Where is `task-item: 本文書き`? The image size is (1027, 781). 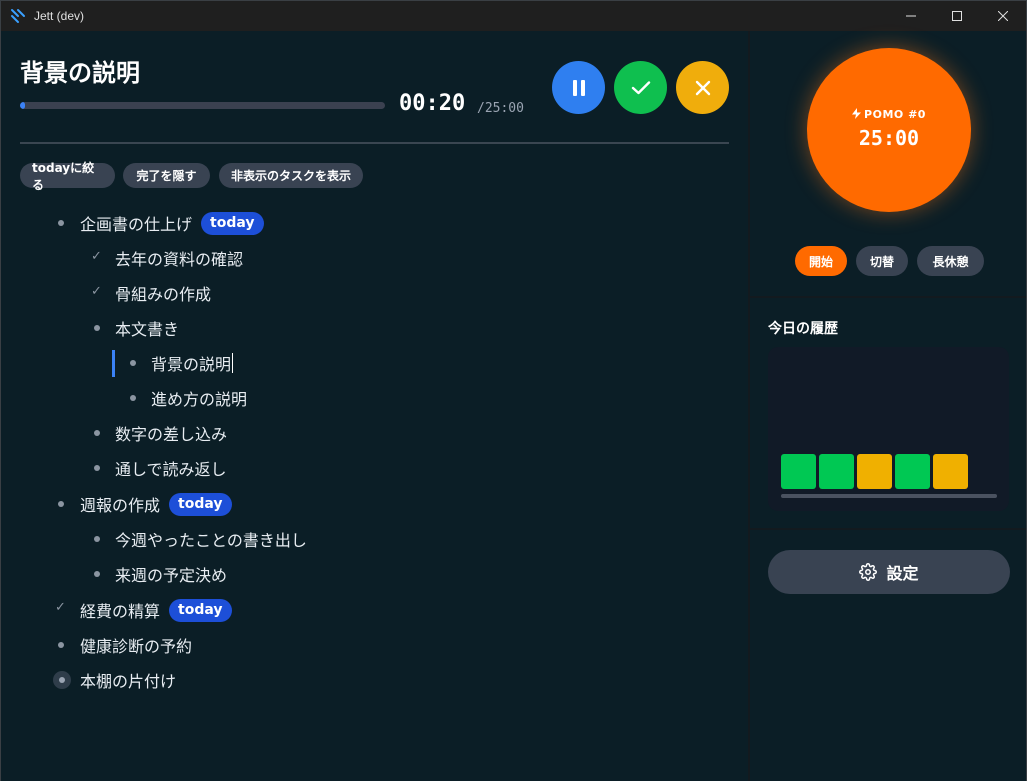 task-item: 本文書き is located at coordinates (147, 328).